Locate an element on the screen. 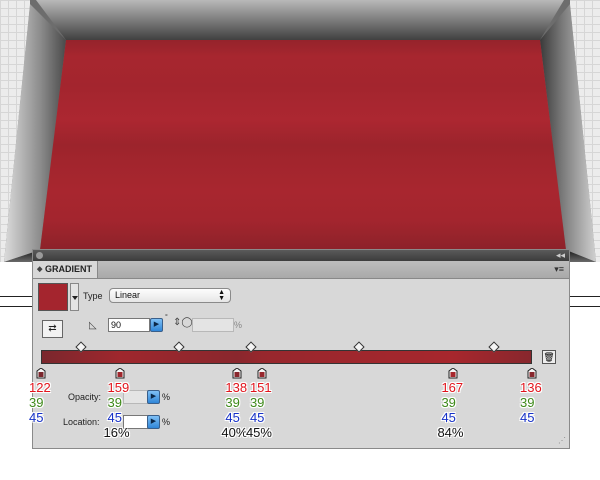 This screenshot has height=480, width=600. stop-location-value: 40% is located at coordinates (234, 432).